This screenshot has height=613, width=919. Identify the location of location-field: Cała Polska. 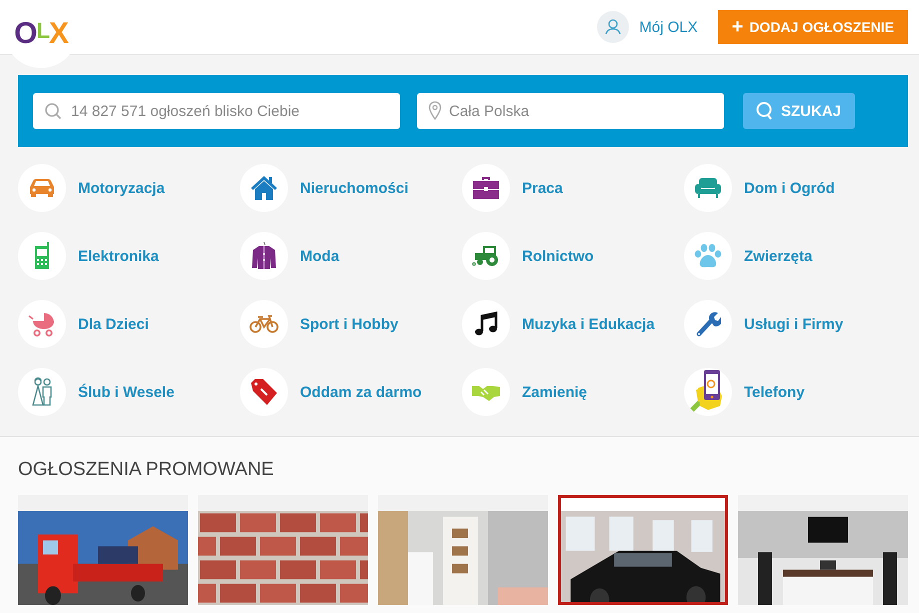
(570, 111).